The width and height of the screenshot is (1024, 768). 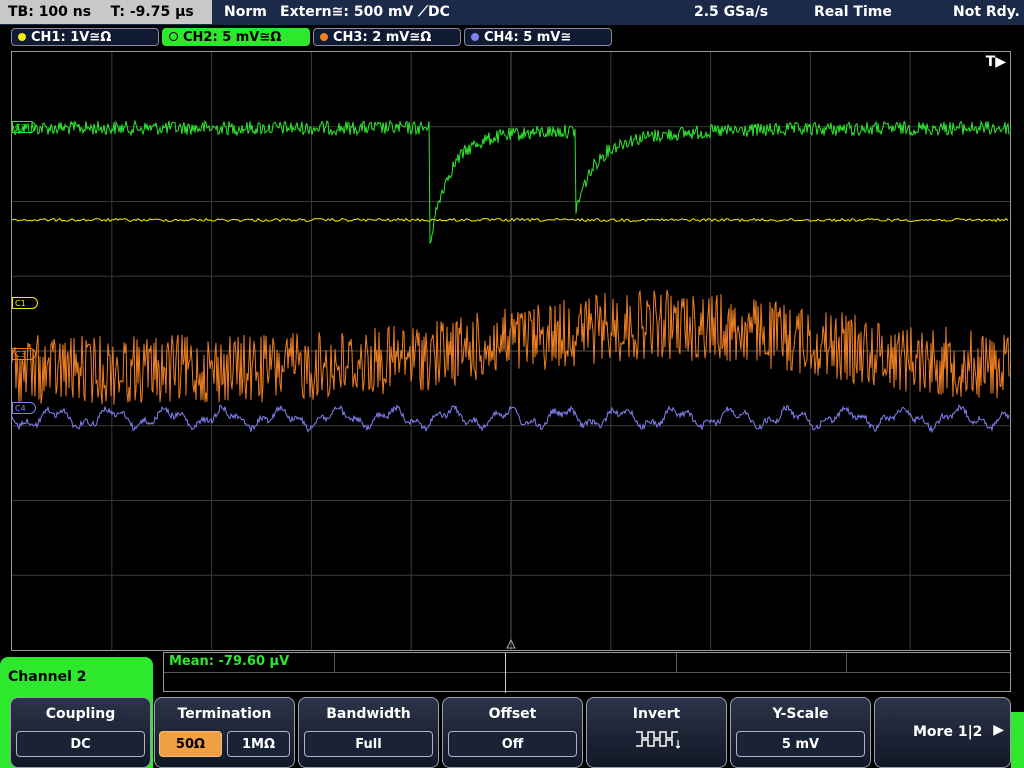 I want to click on ch3-dot-icon, so click(x=324, y=37).